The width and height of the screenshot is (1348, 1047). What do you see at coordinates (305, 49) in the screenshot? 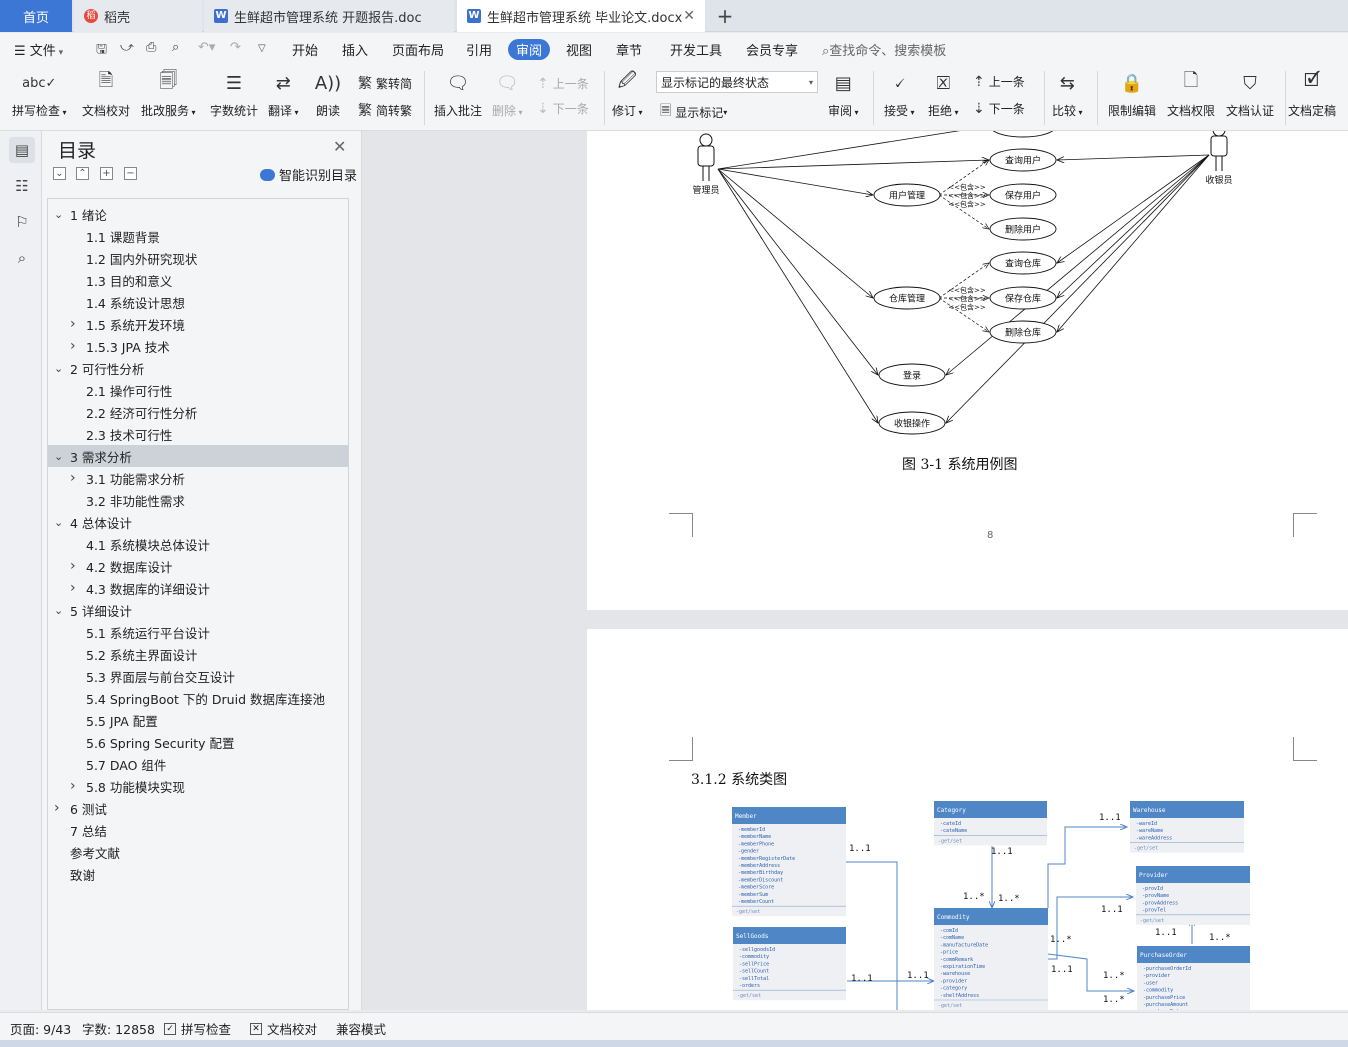
I see `menu-start: 开始` at bounding box center [305, 49].